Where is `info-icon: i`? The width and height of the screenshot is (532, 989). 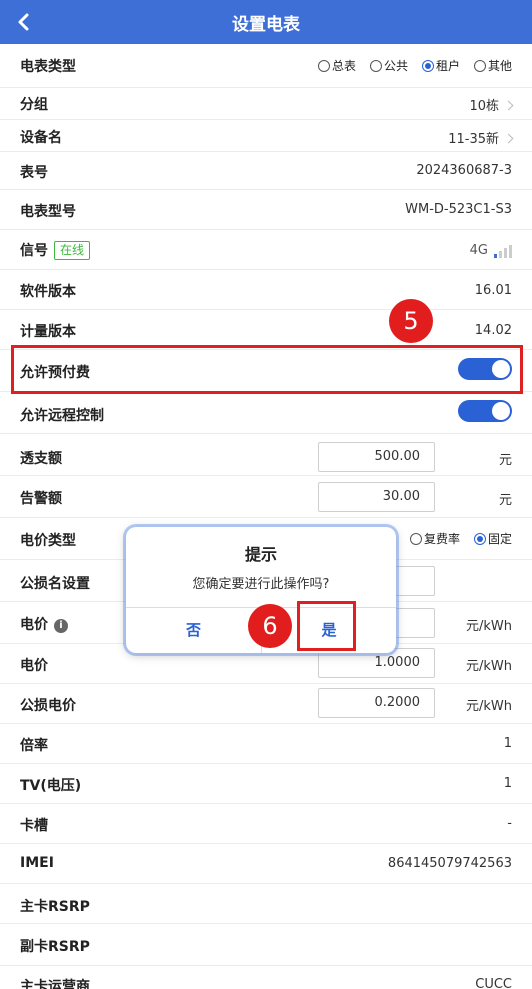
info-icon: i is located at coordinates (61, 626).